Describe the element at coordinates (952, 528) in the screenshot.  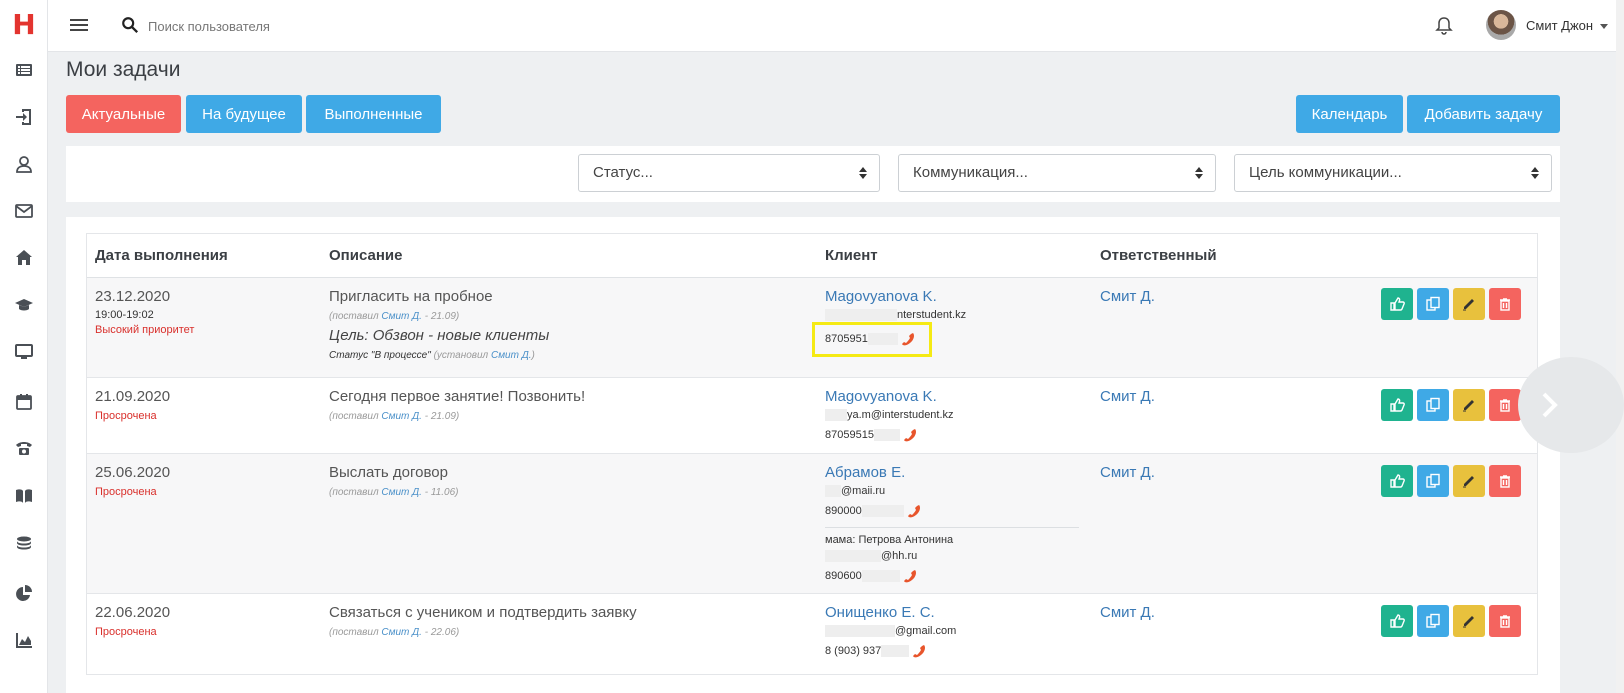
I see `contact-divider` at that location.